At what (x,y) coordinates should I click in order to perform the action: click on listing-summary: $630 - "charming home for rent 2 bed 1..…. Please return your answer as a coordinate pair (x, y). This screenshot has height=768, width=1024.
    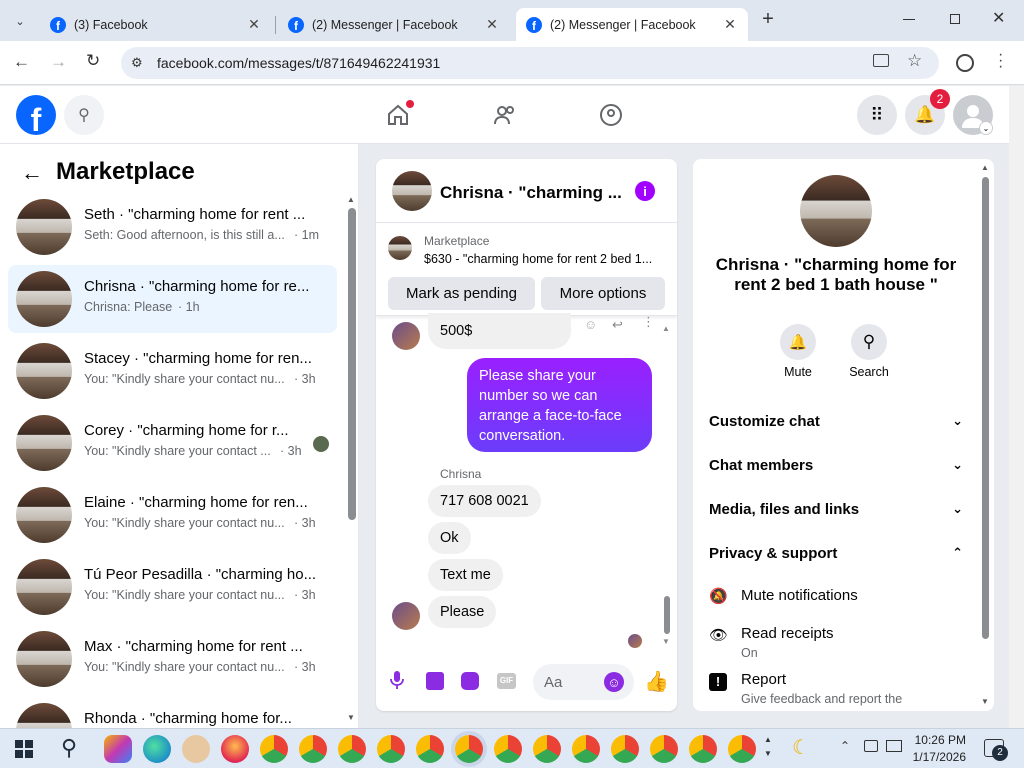
    Looking at the image, I should click on (544, 259).